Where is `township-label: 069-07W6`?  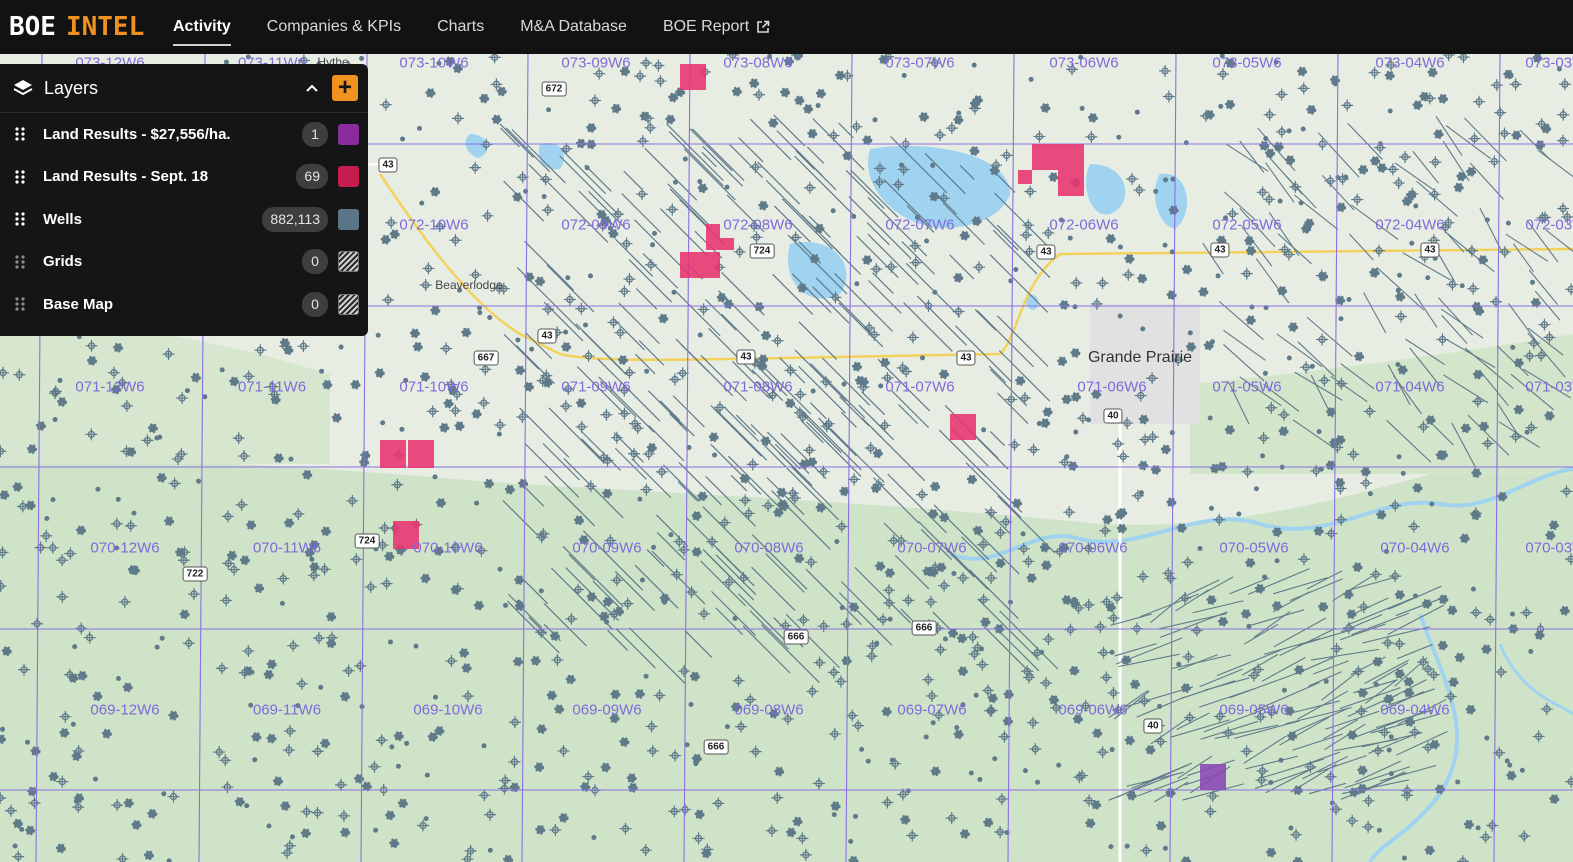 township-label: 069-07W6 is located at coordinates (932, 710).